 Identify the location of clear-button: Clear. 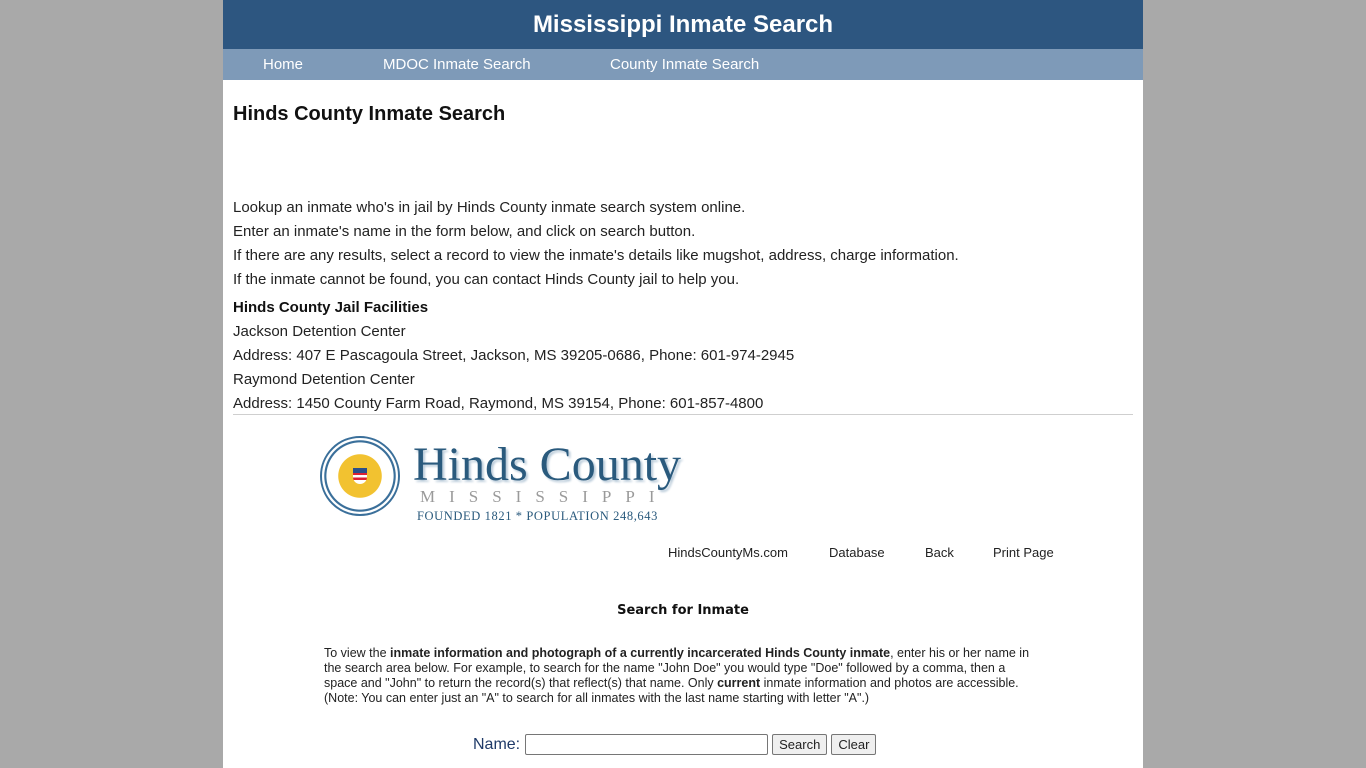
(854, 744).